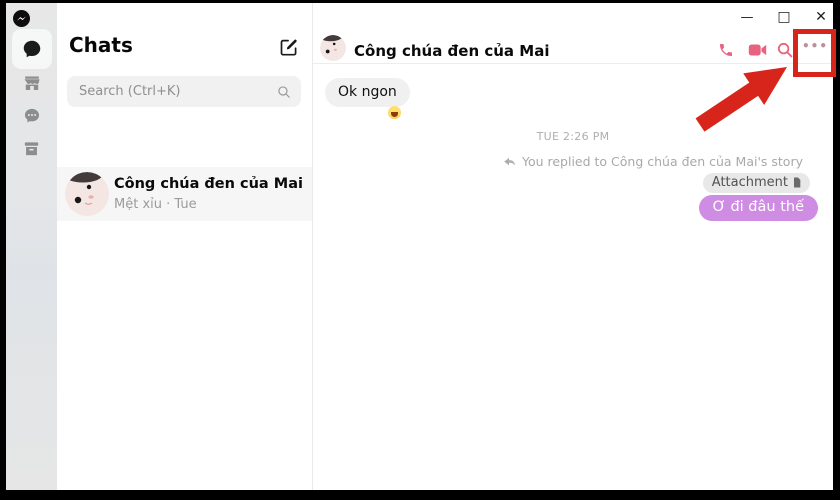 This screenshot has height=500, width=840. What do you see at coordinates (367, 92) in the screenshot?
I see `incoming-message-bubble: Ok ngon` at bounding box center [367, 92].